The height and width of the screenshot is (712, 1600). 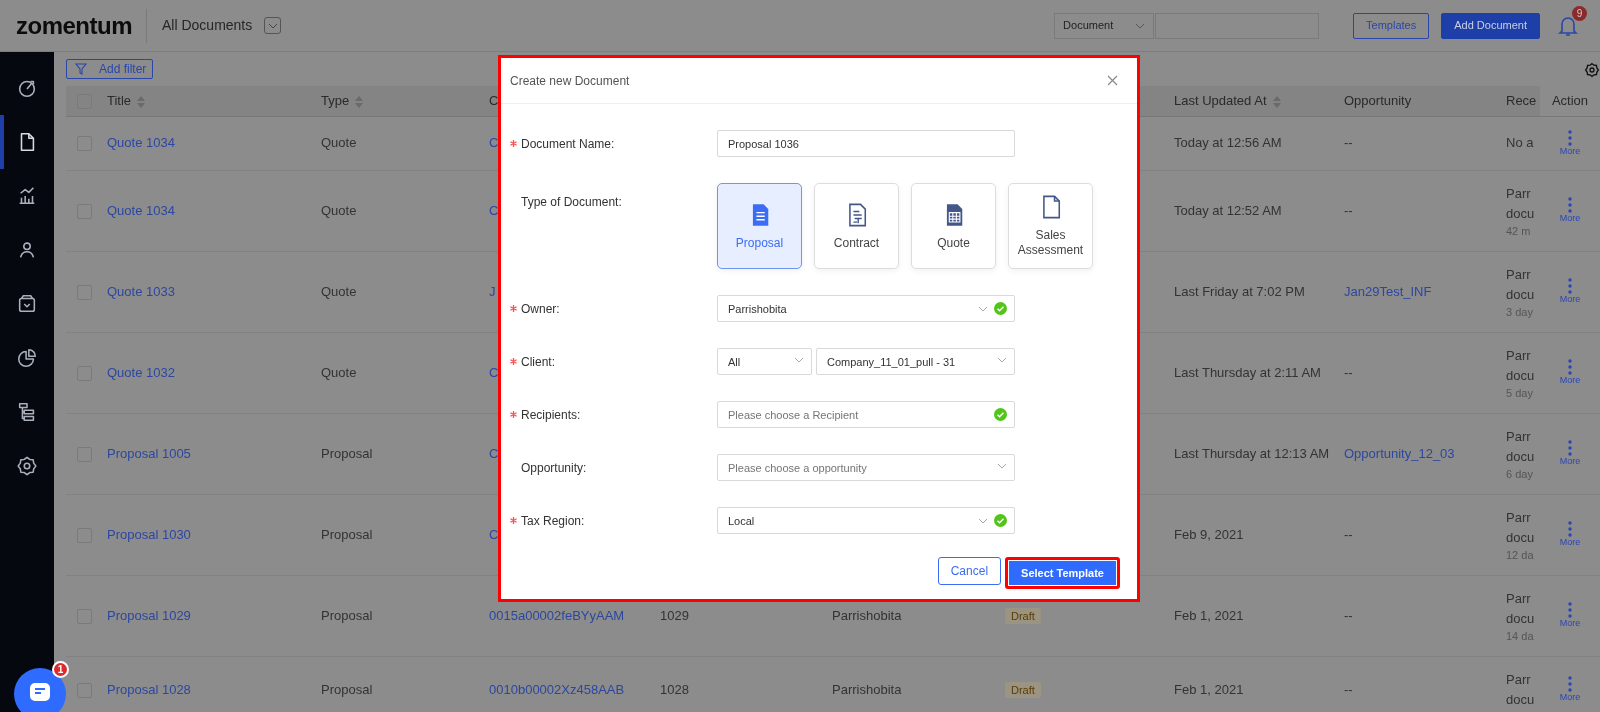 What do you see at coordinates (273, 25) in the screenshot?
I see `view-dropdown` at bounding box center [273, 25].